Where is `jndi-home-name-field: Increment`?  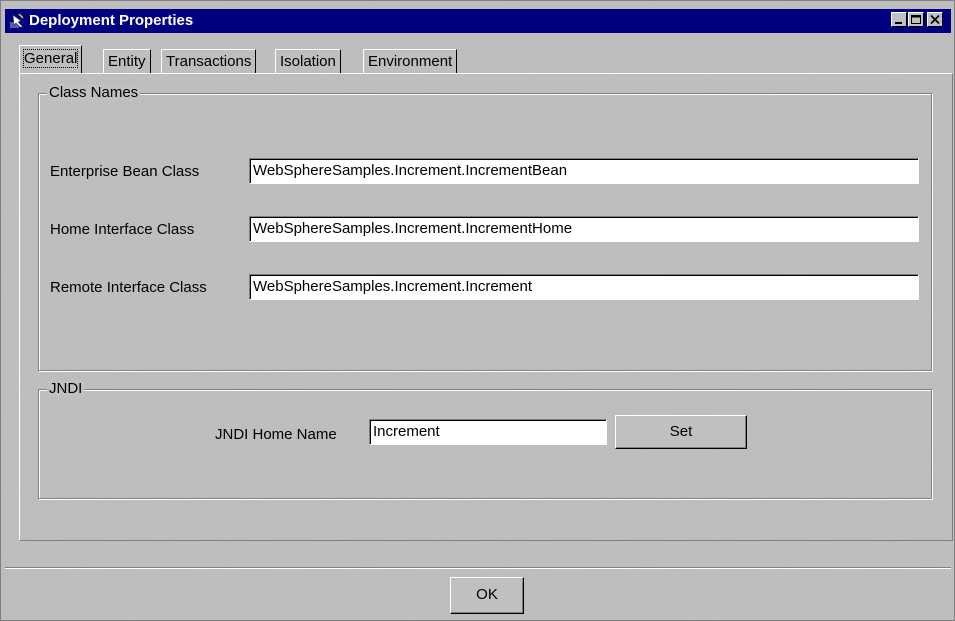 jndi-home-name-field: Increment is located at coordinates (488, 432).